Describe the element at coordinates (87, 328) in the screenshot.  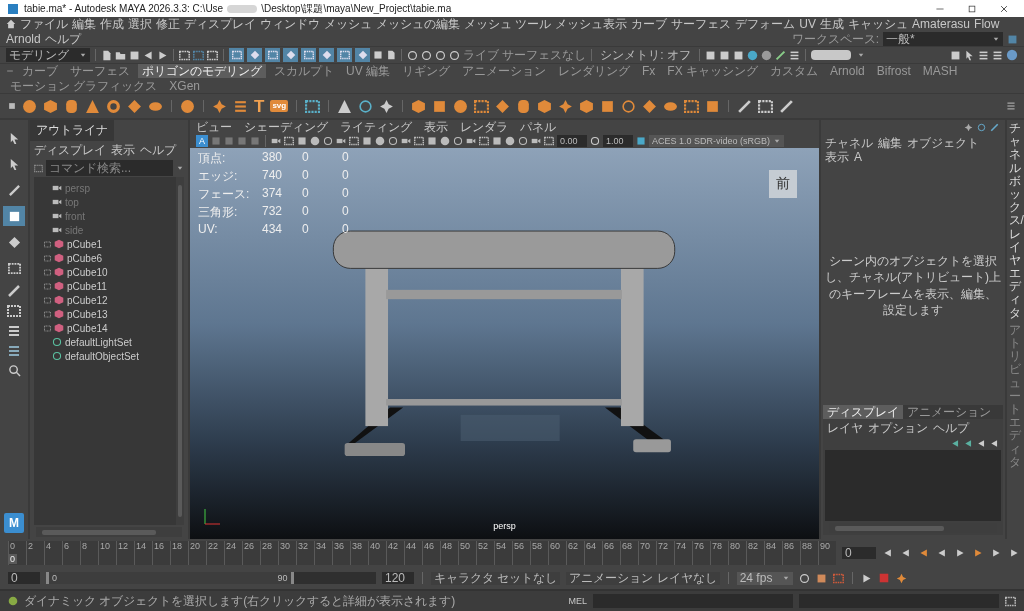
I see `outliner-item: pCube14` at that location.